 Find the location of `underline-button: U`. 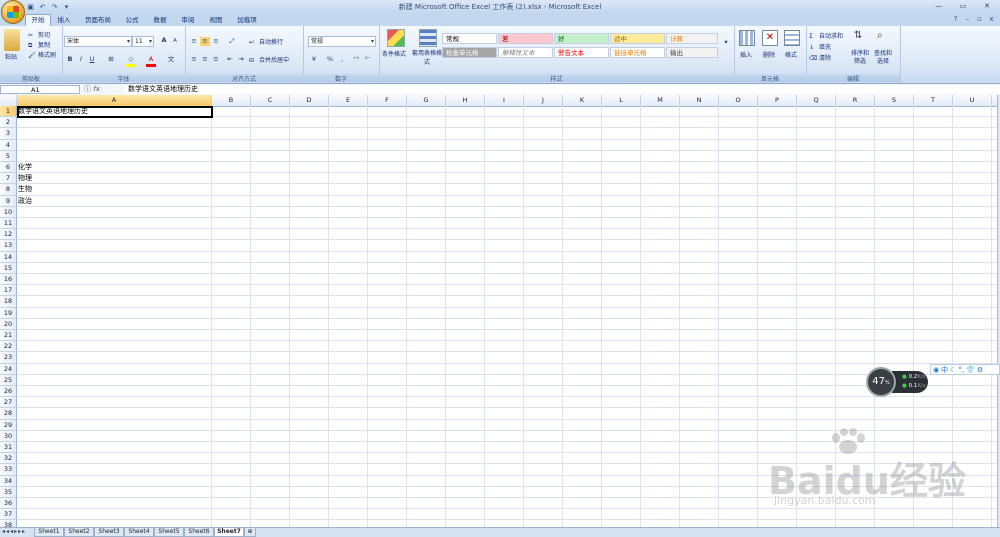

underline-button: U is located at coordinates (92, 59).